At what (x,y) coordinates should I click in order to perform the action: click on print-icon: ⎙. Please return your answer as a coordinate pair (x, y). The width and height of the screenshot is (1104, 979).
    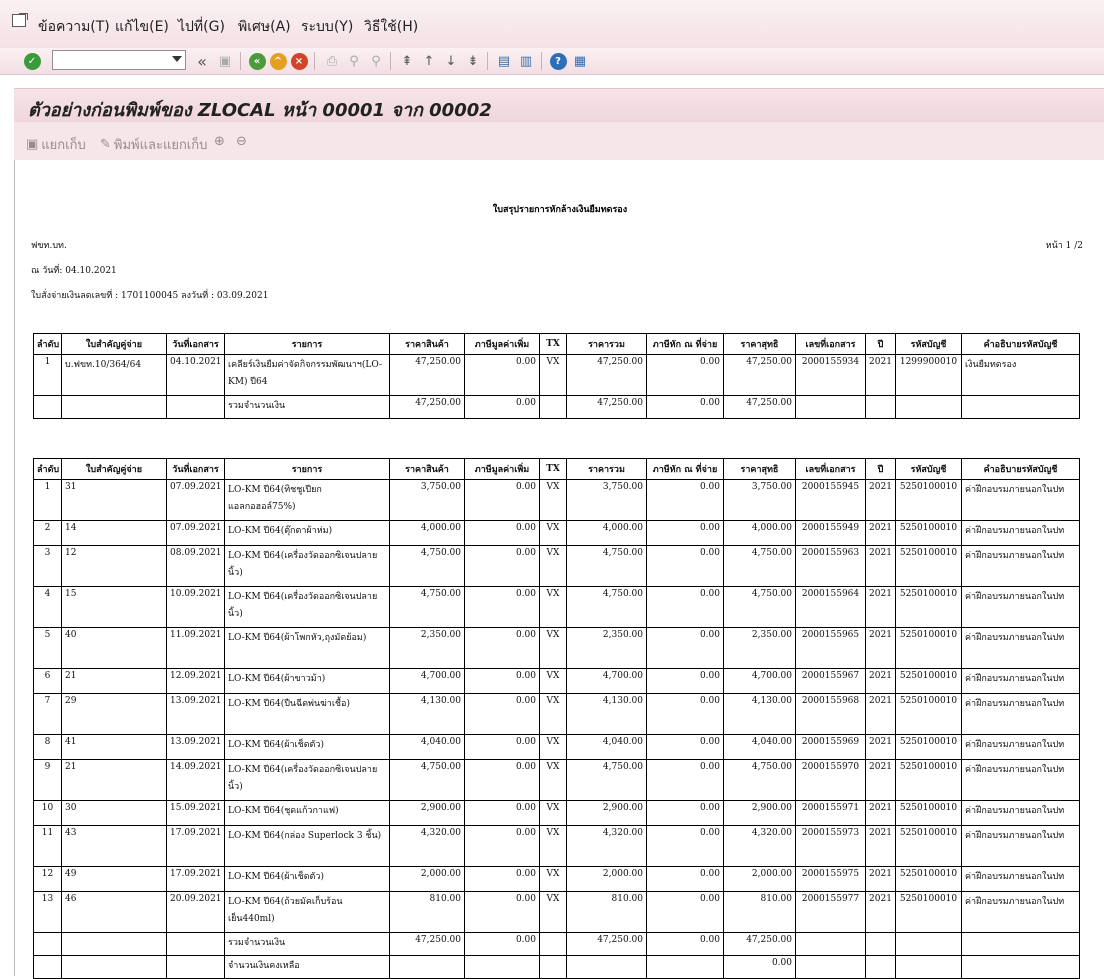
    Looking at the image, I should click on (332, 61).